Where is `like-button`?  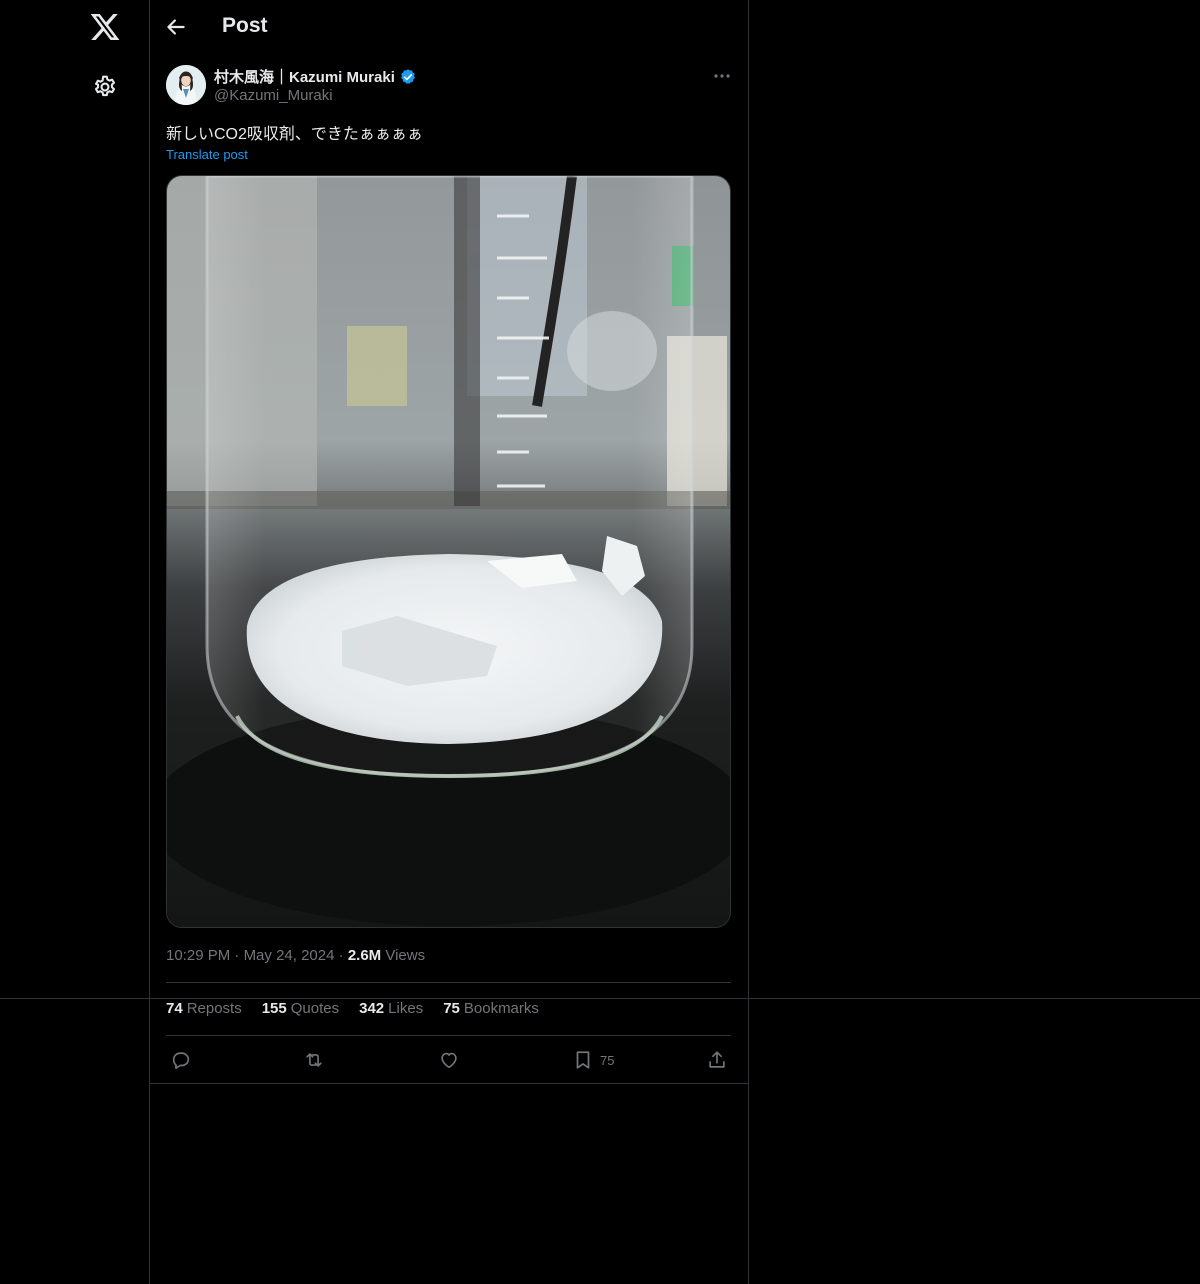
like-button is located at coordinates (449, 1060).